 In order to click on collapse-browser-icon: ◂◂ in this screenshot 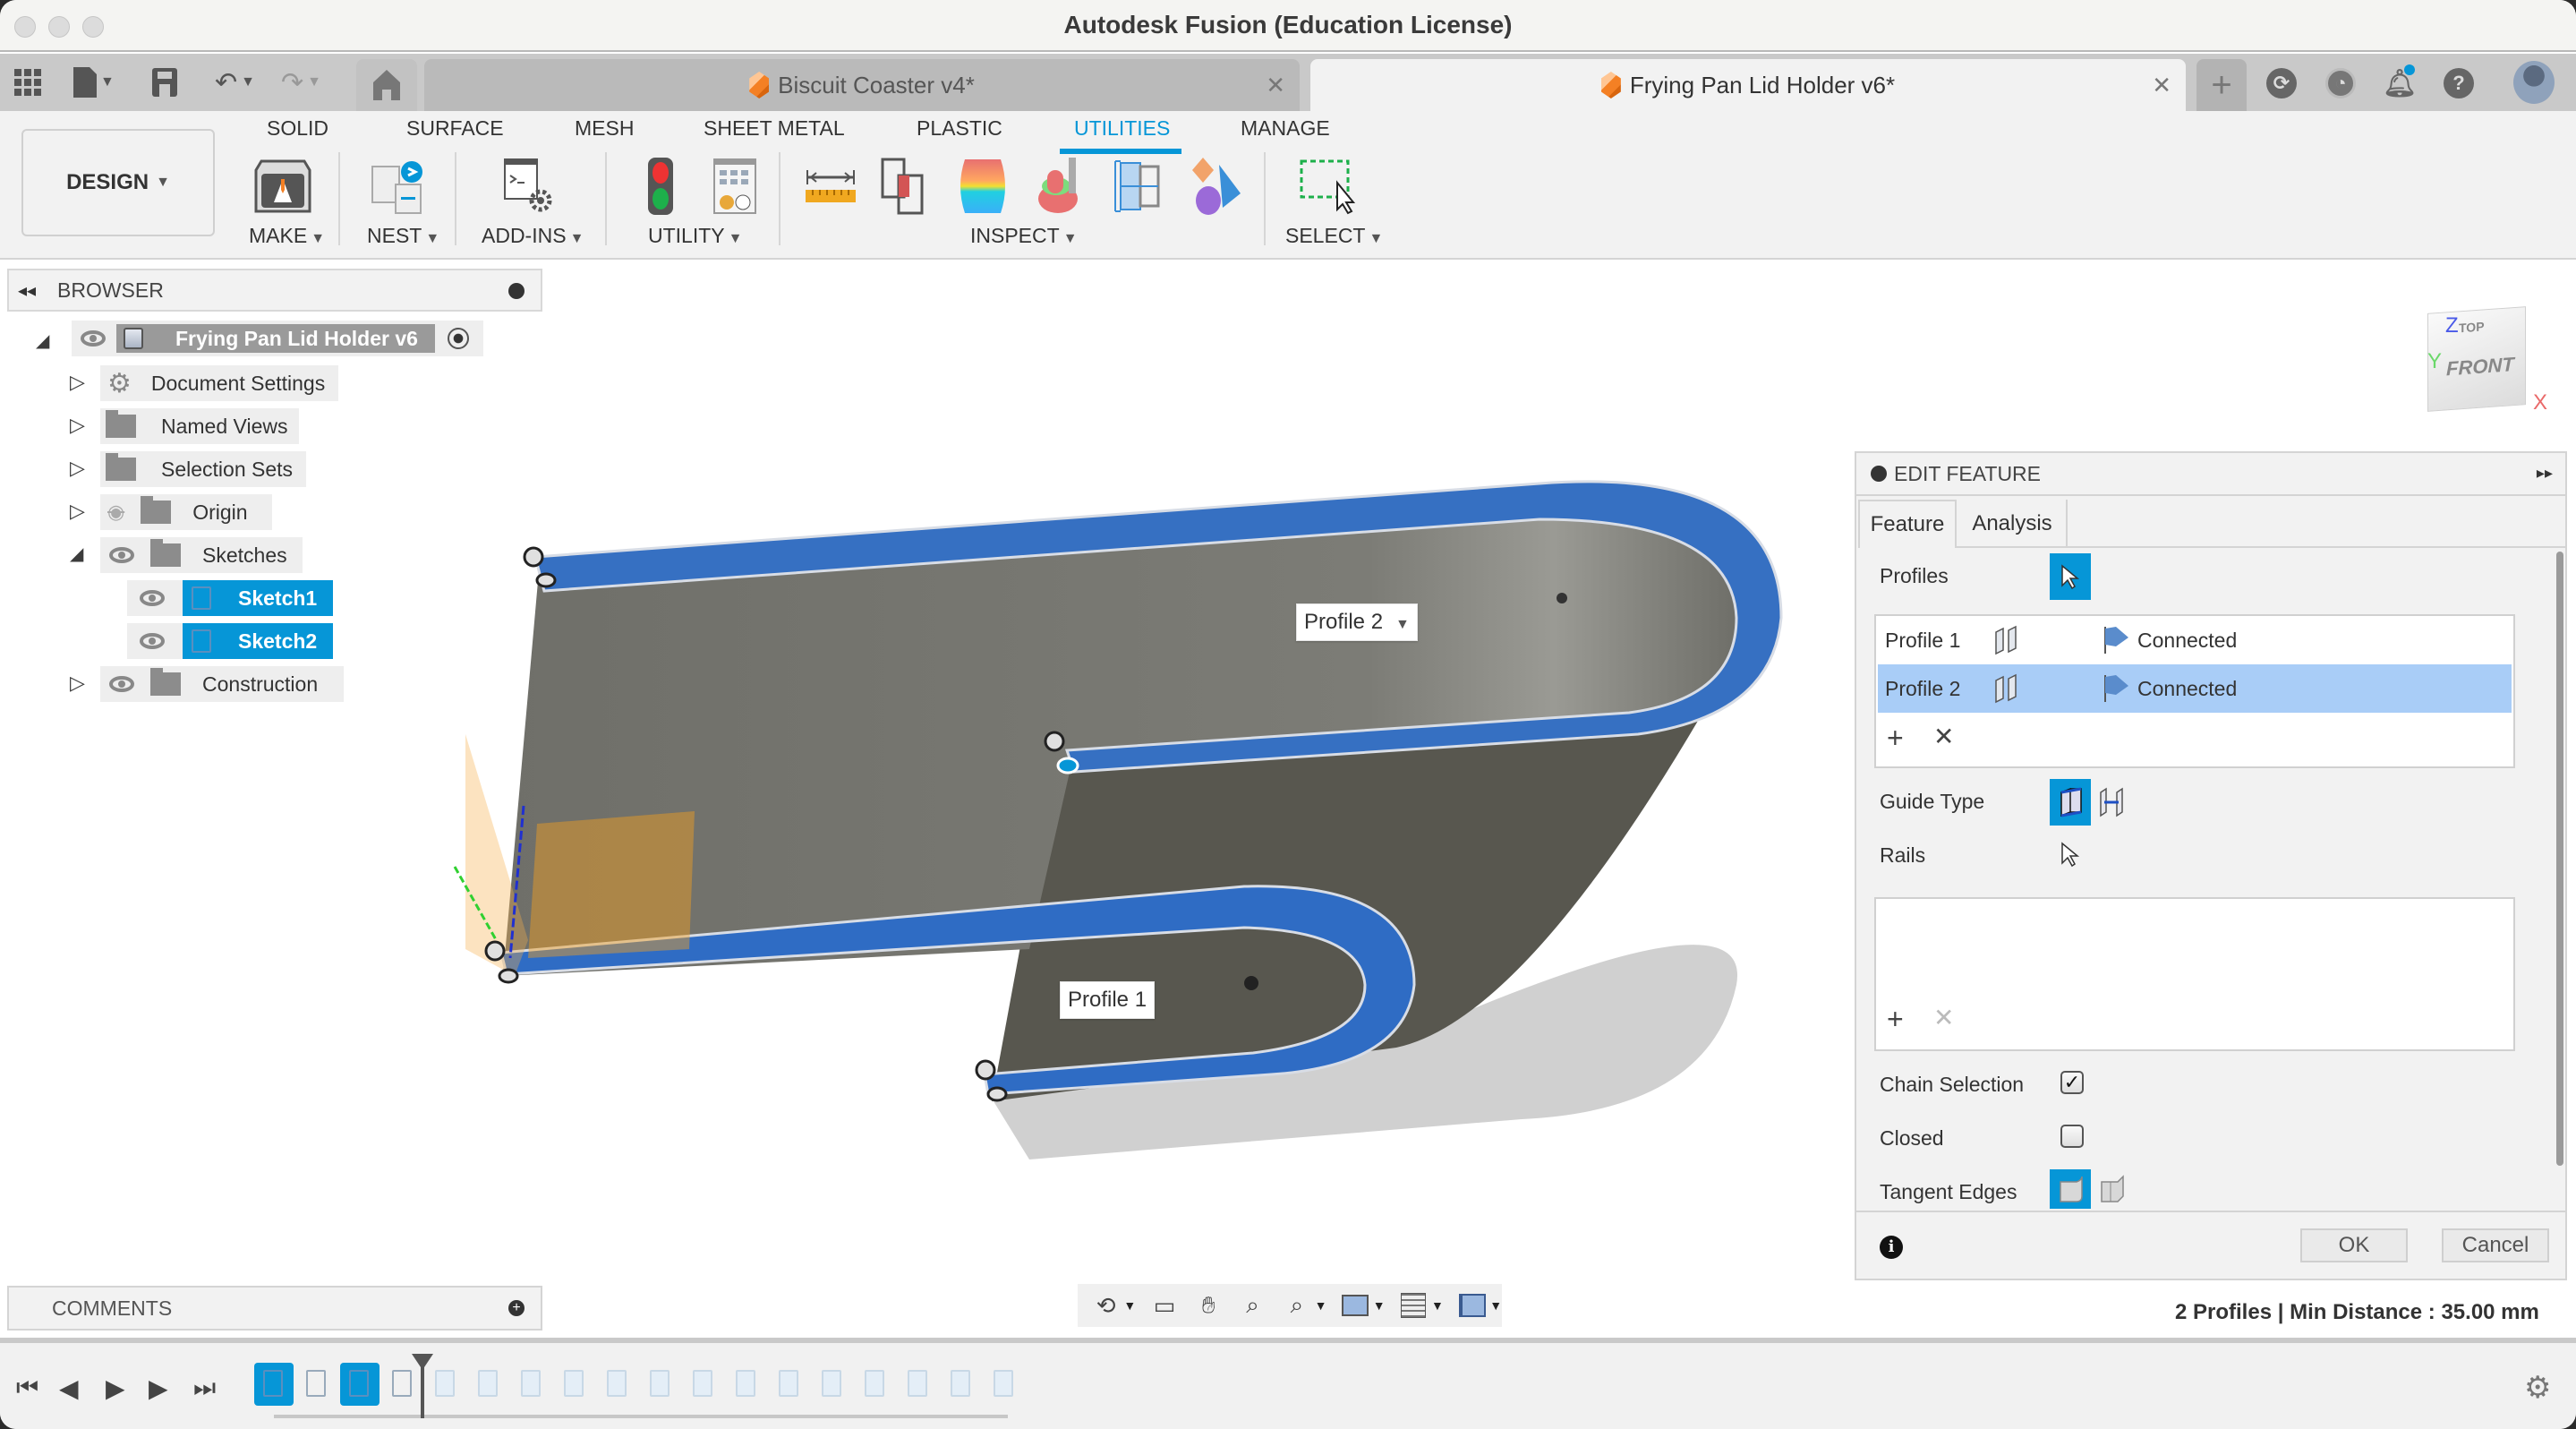, I will do `click(31, 290)`.